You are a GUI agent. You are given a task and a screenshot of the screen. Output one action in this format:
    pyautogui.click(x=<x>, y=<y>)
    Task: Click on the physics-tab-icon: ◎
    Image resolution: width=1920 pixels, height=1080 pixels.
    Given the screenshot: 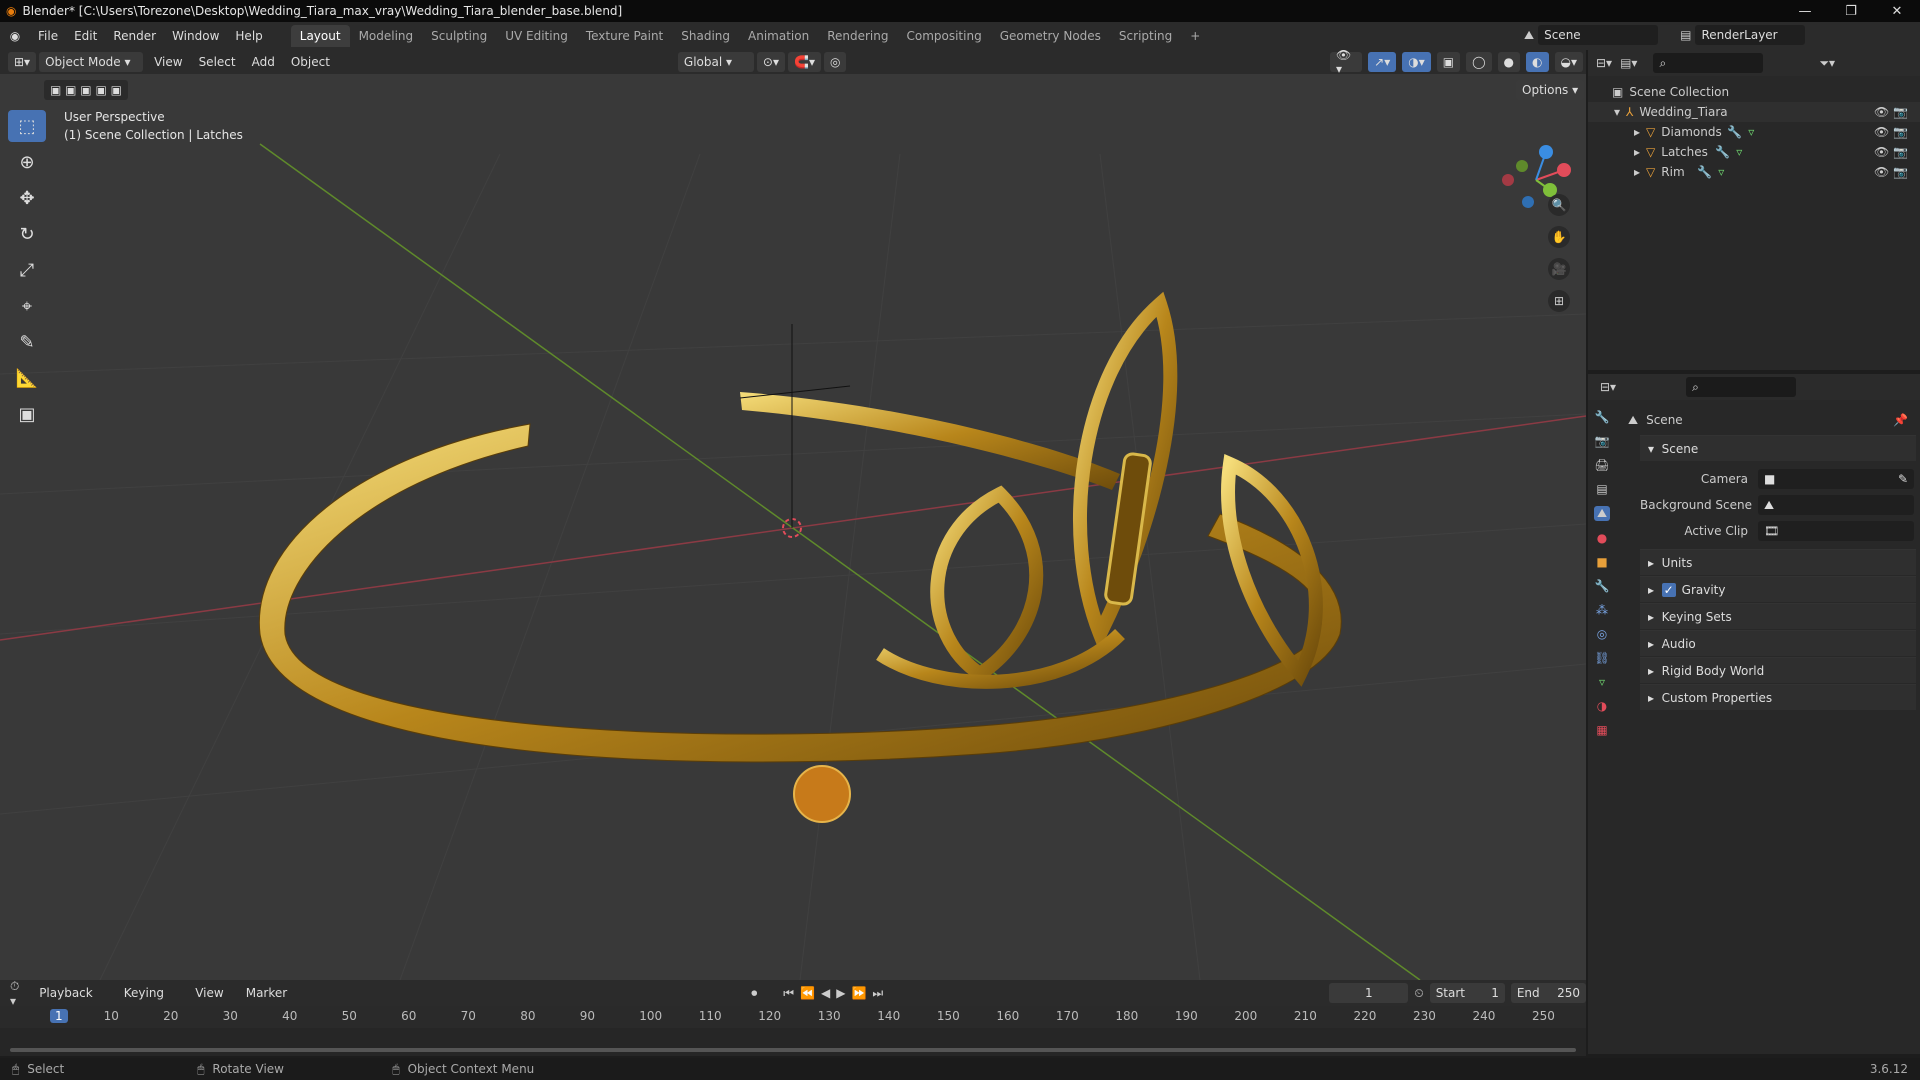 What is the action you would take?
    pyautogui.click(x=1602, y=634)
    